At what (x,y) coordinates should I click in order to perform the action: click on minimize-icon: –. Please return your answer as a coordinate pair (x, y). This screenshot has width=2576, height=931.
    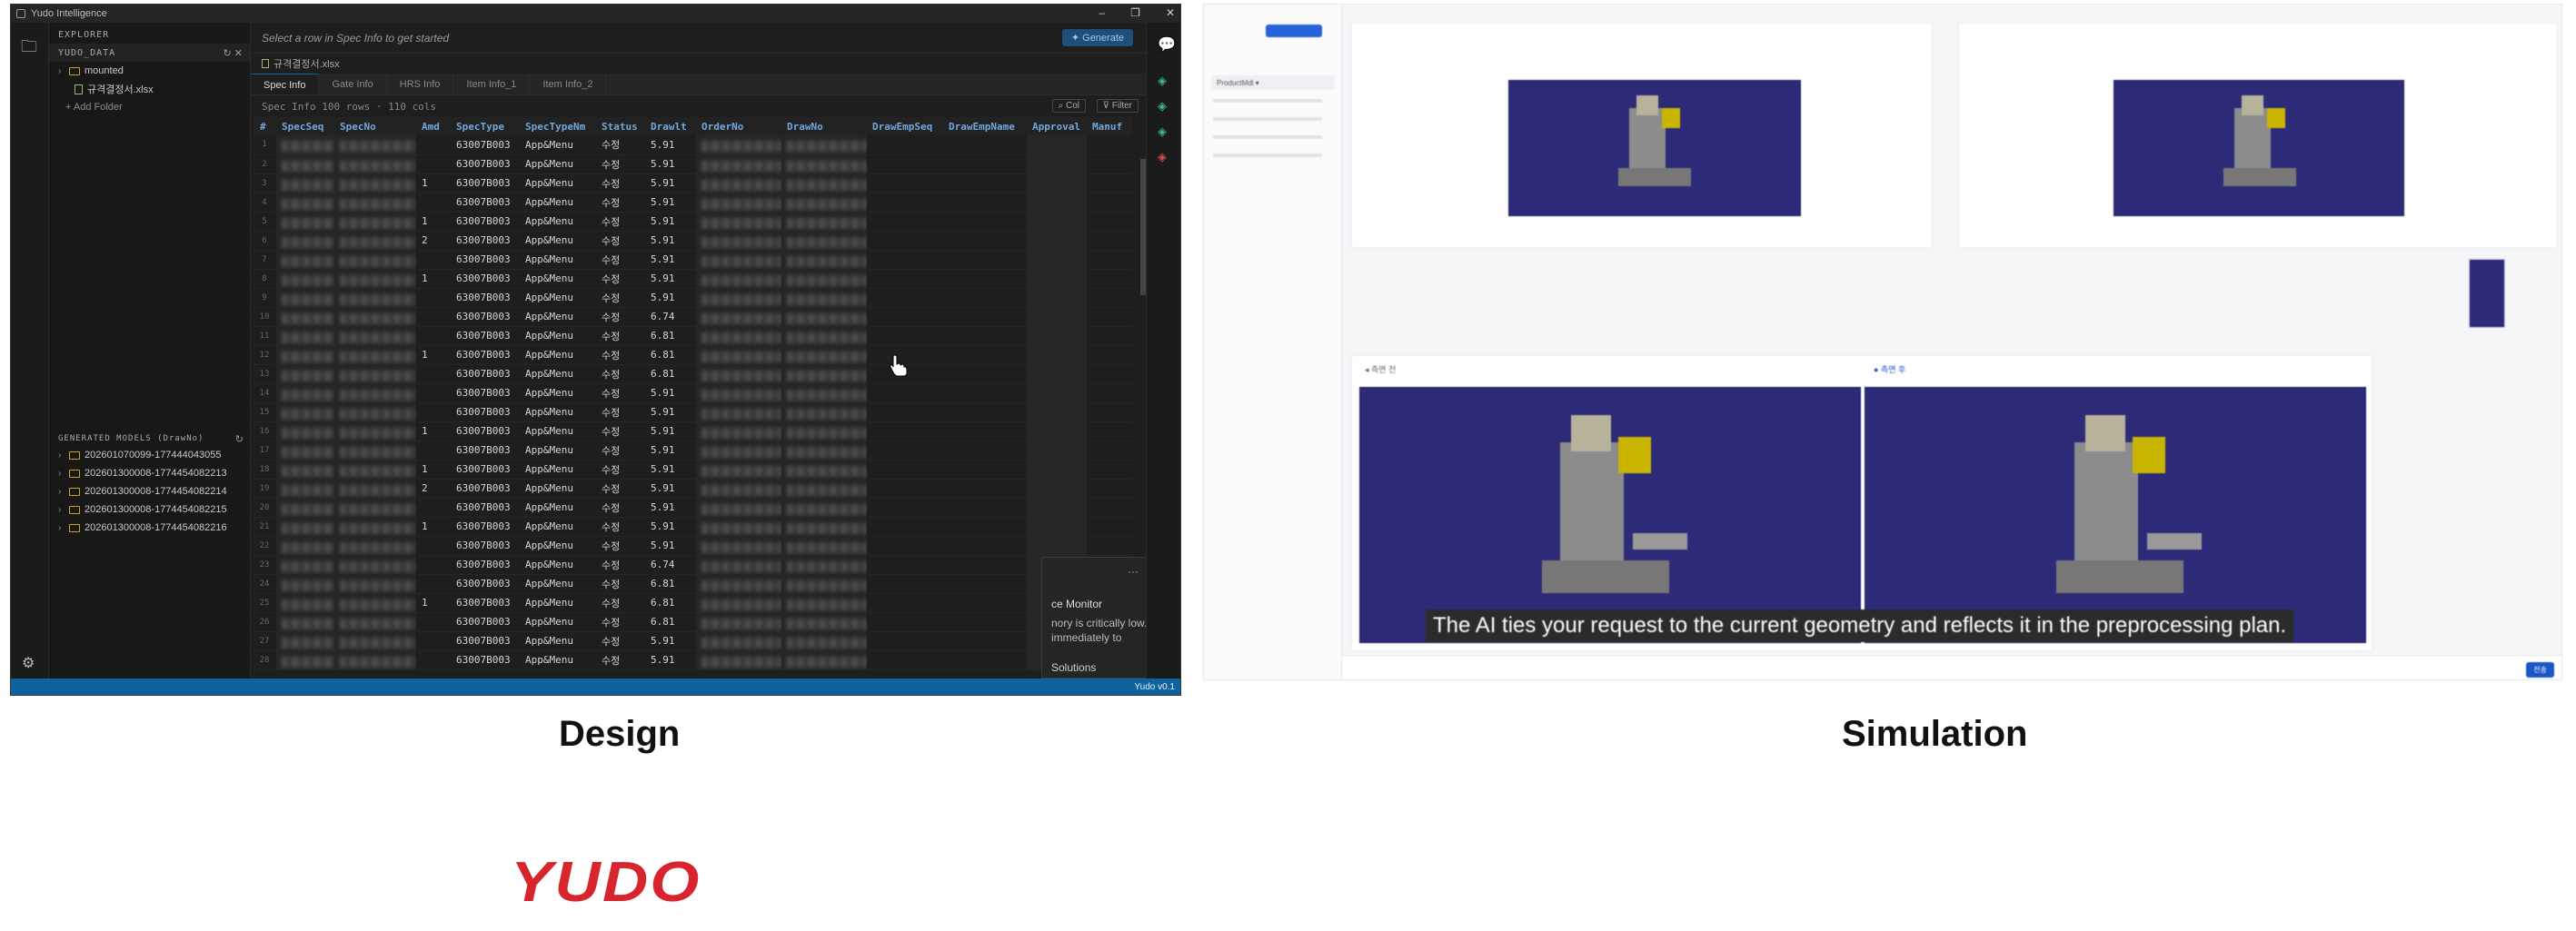
    Looking at the image, I should click on (1102, 12).